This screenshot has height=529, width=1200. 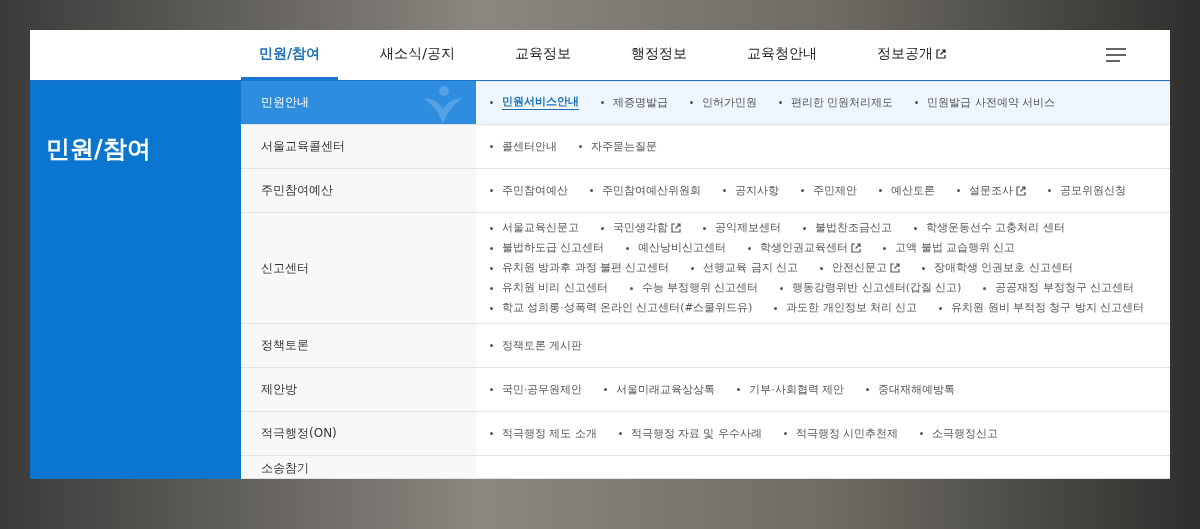 I want to click on nav-tab: 교육정보, so click(x=542, y=55).